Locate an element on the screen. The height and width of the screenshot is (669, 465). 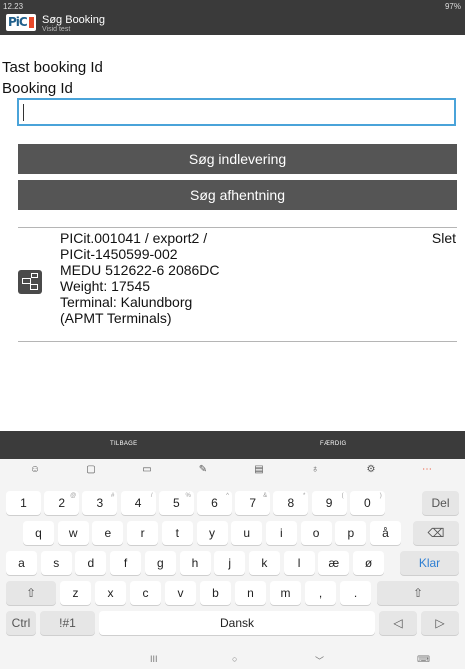
booking-line: Terminal: Kalundborg is located at coordinates (126, 302).